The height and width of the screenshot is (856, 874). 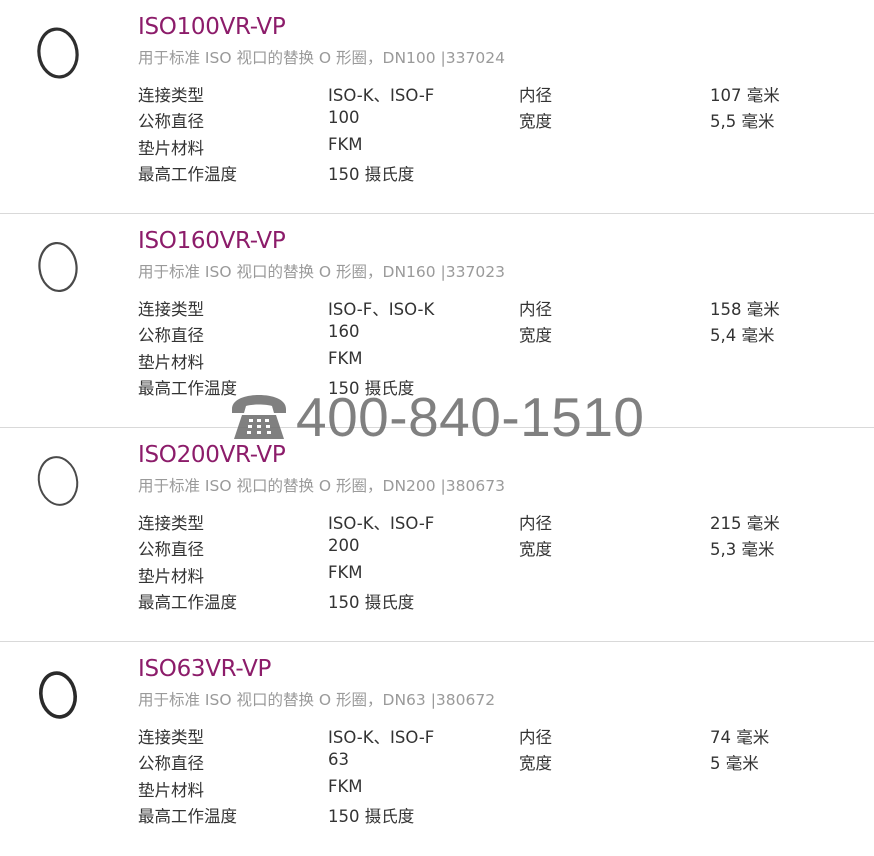 I want to click on spec-value: 5,4 毫米, so click(x=742, y=336).